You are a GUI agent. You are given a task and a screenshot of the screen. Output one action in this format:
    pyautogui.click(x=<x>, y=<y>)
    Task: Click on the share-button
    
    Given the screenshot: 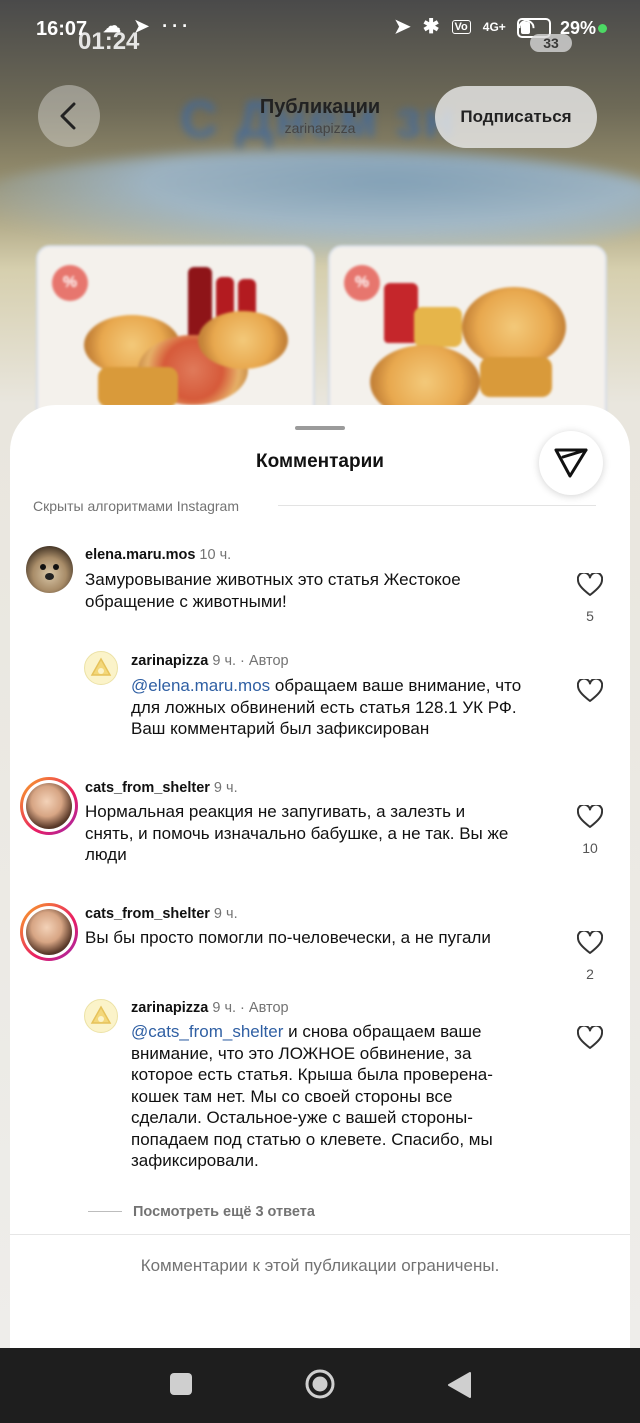 What is the action you would take?
    pyautogui.click(x=571, y=463)
    